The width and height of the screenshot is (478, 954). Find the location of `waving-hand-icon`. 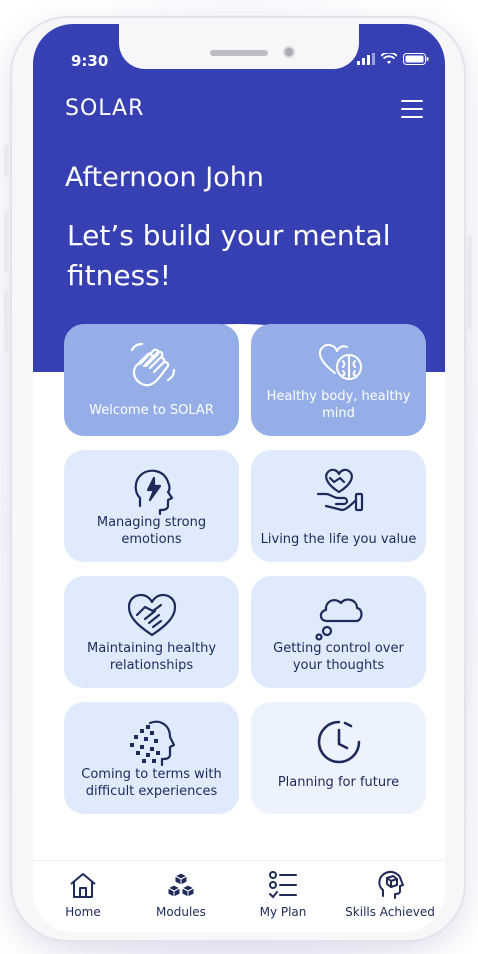

waving-hand-icon is located at coordinates (151, 364).